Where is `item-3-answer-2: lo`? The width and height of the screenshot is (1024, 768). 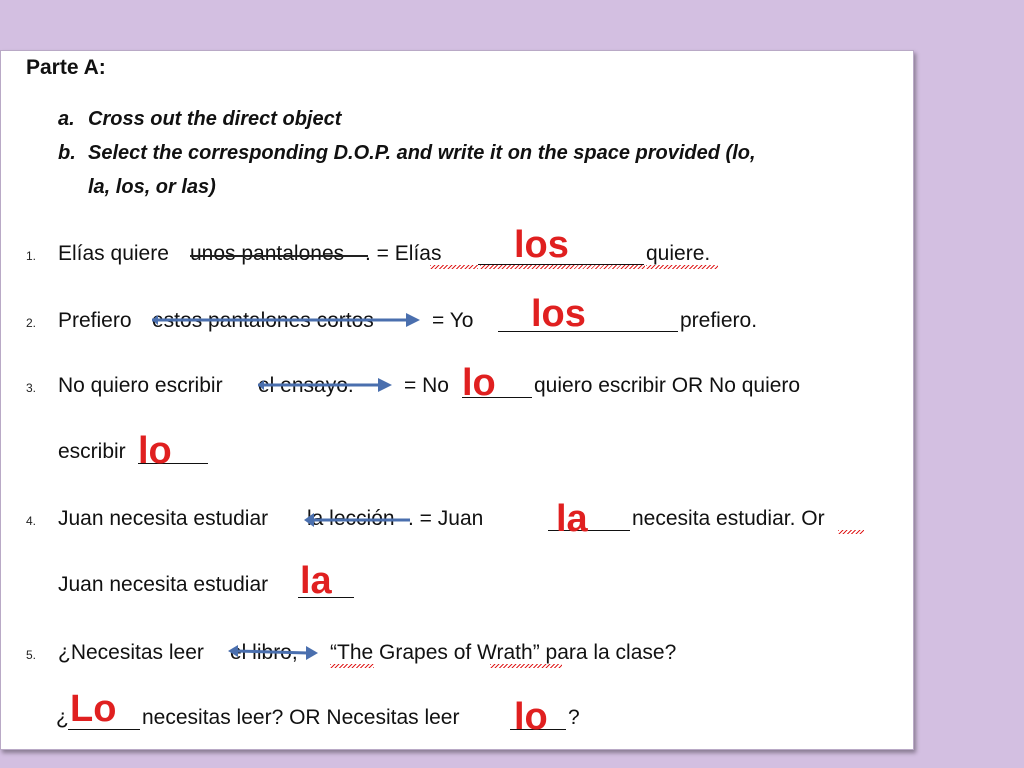
item-3-answer-2: lo is located at coordinates (155, 451).